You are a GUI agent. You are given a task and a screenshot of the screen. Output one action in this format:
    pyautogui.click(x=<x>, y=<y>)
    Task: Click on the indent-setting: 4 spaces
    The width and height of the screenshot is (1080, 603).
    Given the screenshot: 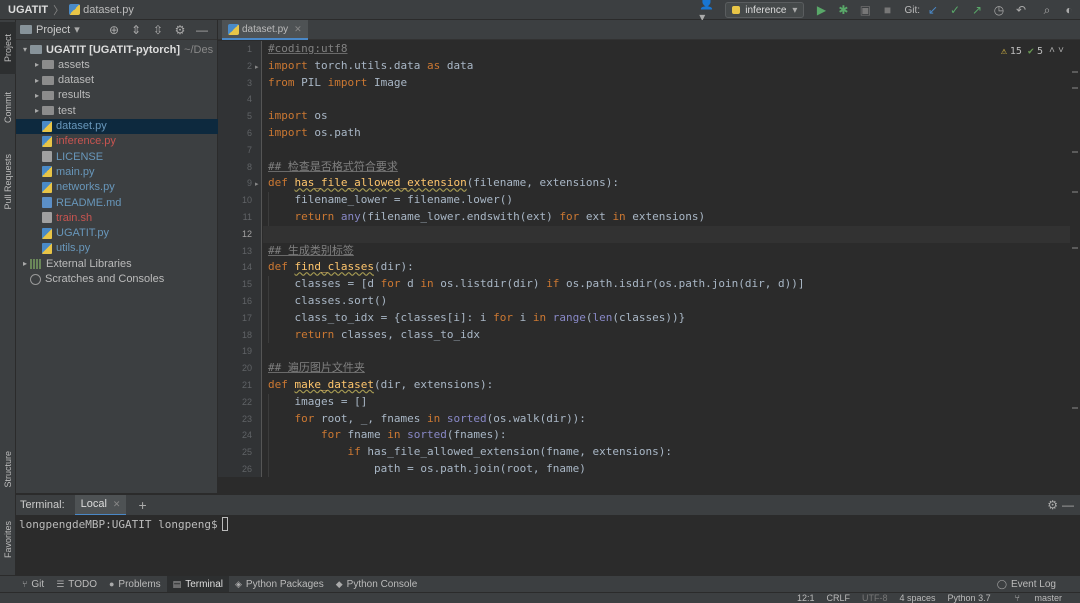 What is the action you would take?
    pyautogui.click(x=918, y=598)
    